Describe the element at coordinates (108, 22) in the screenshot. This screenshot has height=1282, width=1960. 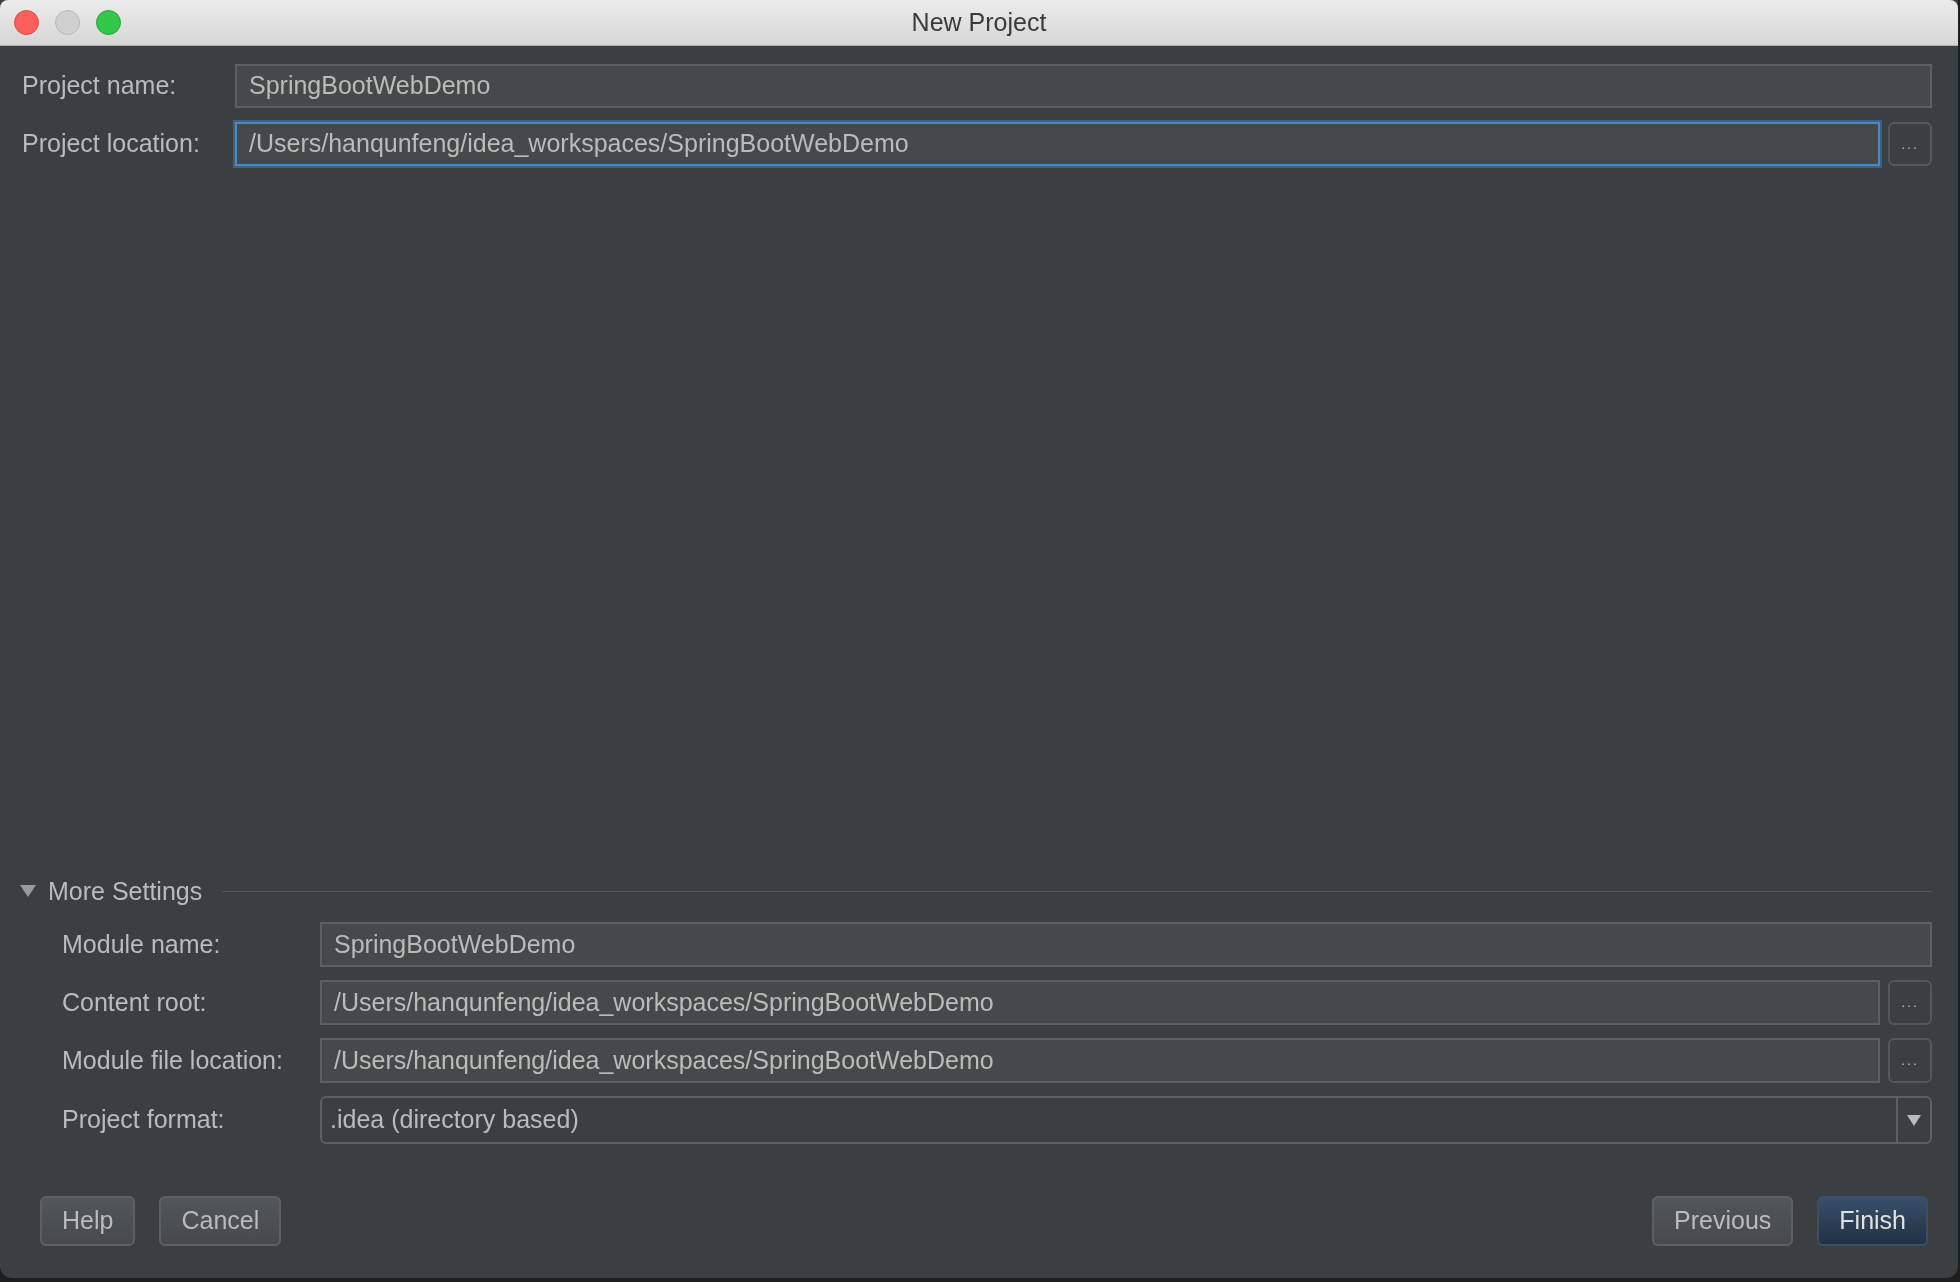
I see `maximize-icon` at that location.